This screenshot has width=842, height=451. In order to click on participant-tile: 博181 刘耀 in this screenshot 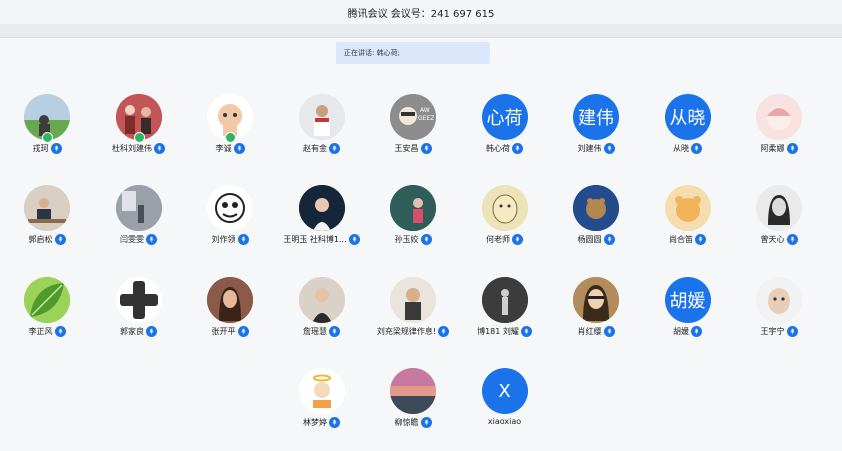, I will do `click(505, 313)`.